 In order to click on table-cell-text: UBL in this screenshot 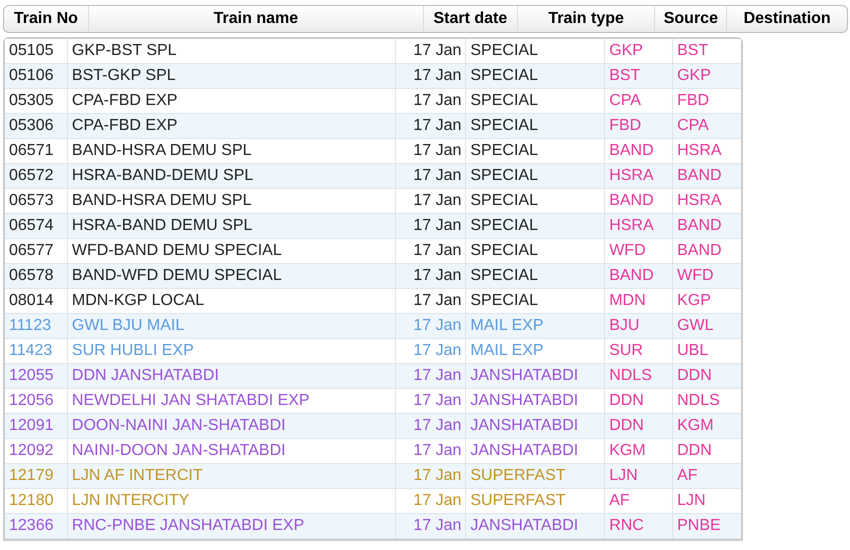, I will do `click(692, 351)`.